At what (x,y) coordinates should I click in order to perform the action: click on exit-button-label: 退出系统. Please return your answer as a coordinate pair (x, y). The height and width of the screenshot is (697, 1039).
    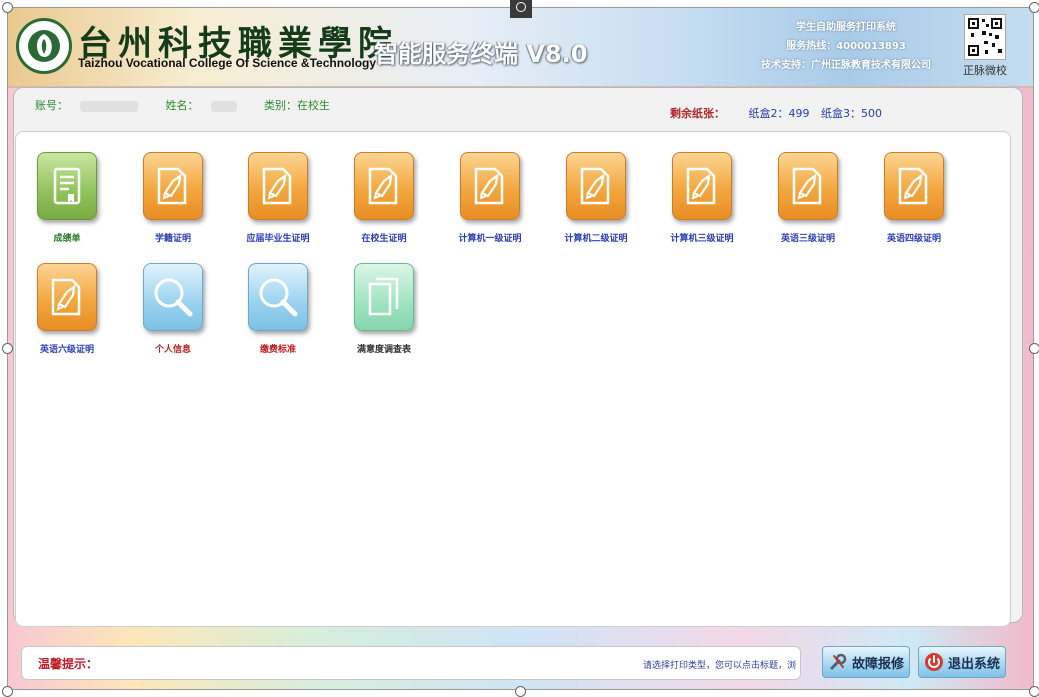
    Looking at the image, I should click on (973, 664).